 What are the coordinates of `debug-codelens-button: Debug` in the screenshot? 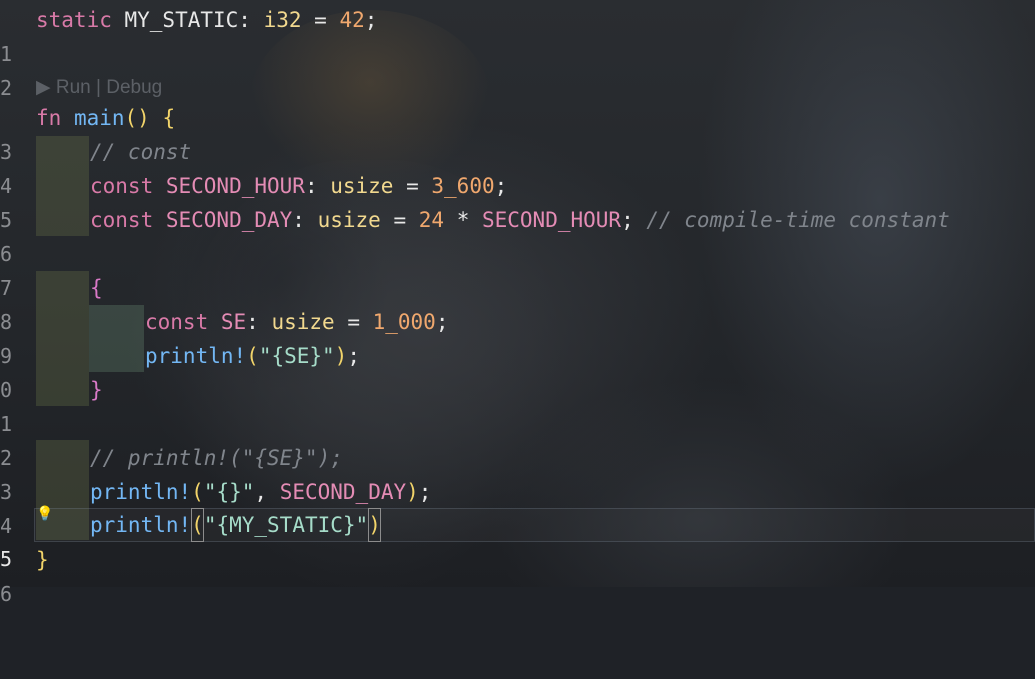 It's located at (134, 87).